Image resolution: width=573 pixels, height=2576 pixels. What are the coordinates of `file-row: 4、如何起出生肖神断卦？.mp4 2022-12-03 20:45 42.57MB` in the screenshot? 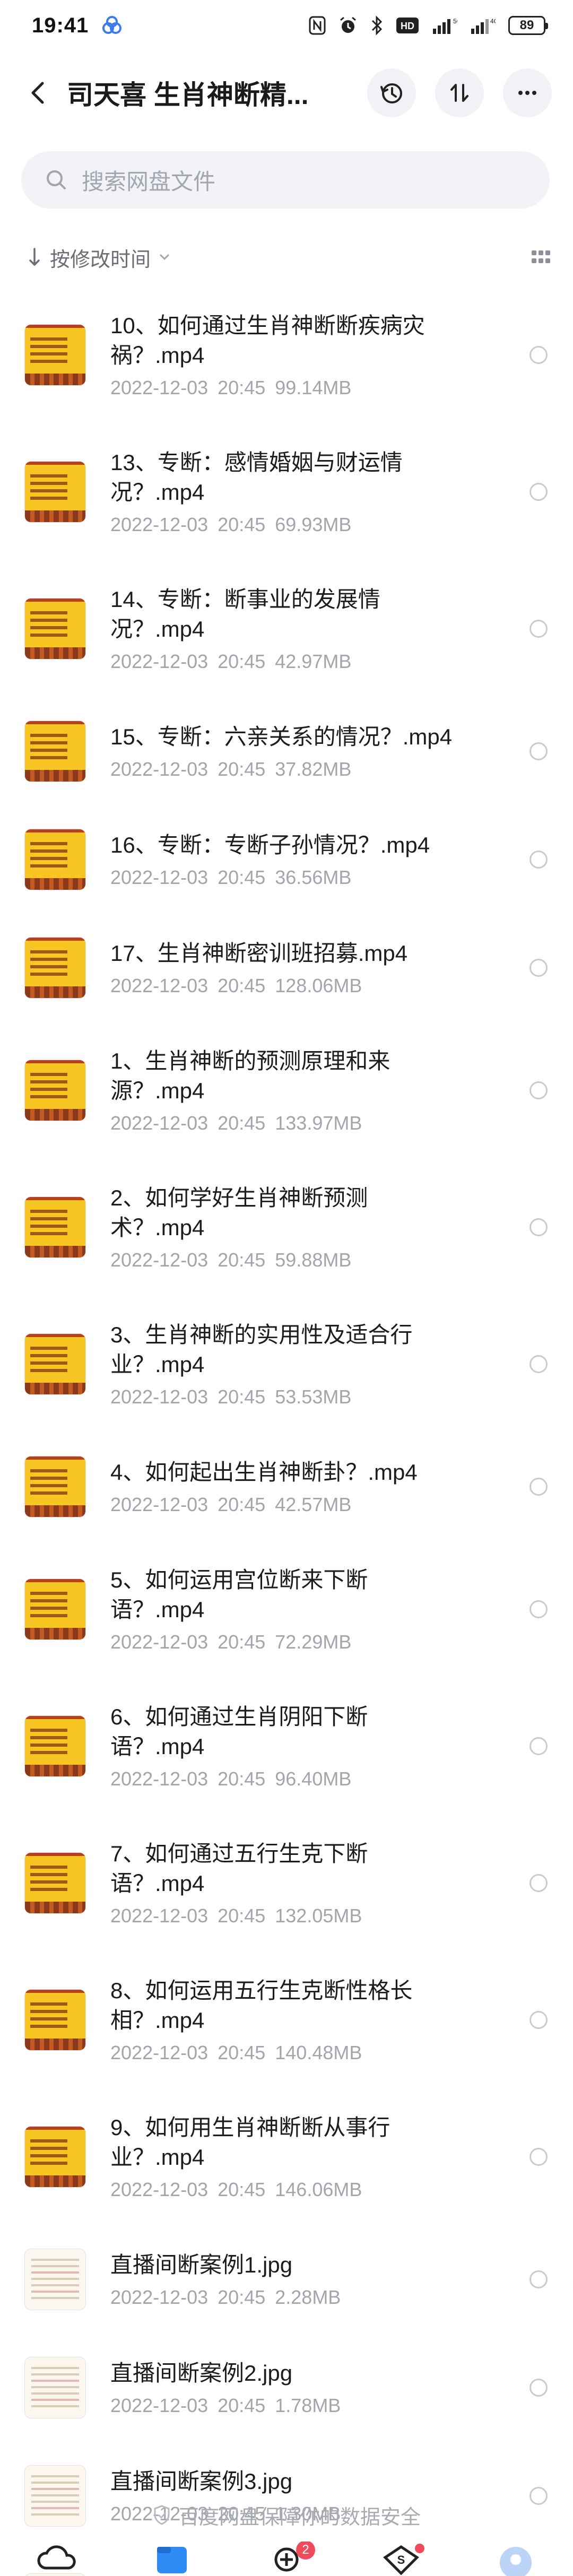 It's located at (286, 1487).